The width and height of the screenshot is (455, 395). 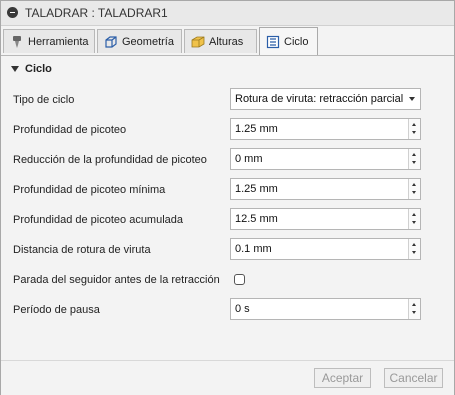 I want to click on drill-tool-icon, so click(x=17, y=42).